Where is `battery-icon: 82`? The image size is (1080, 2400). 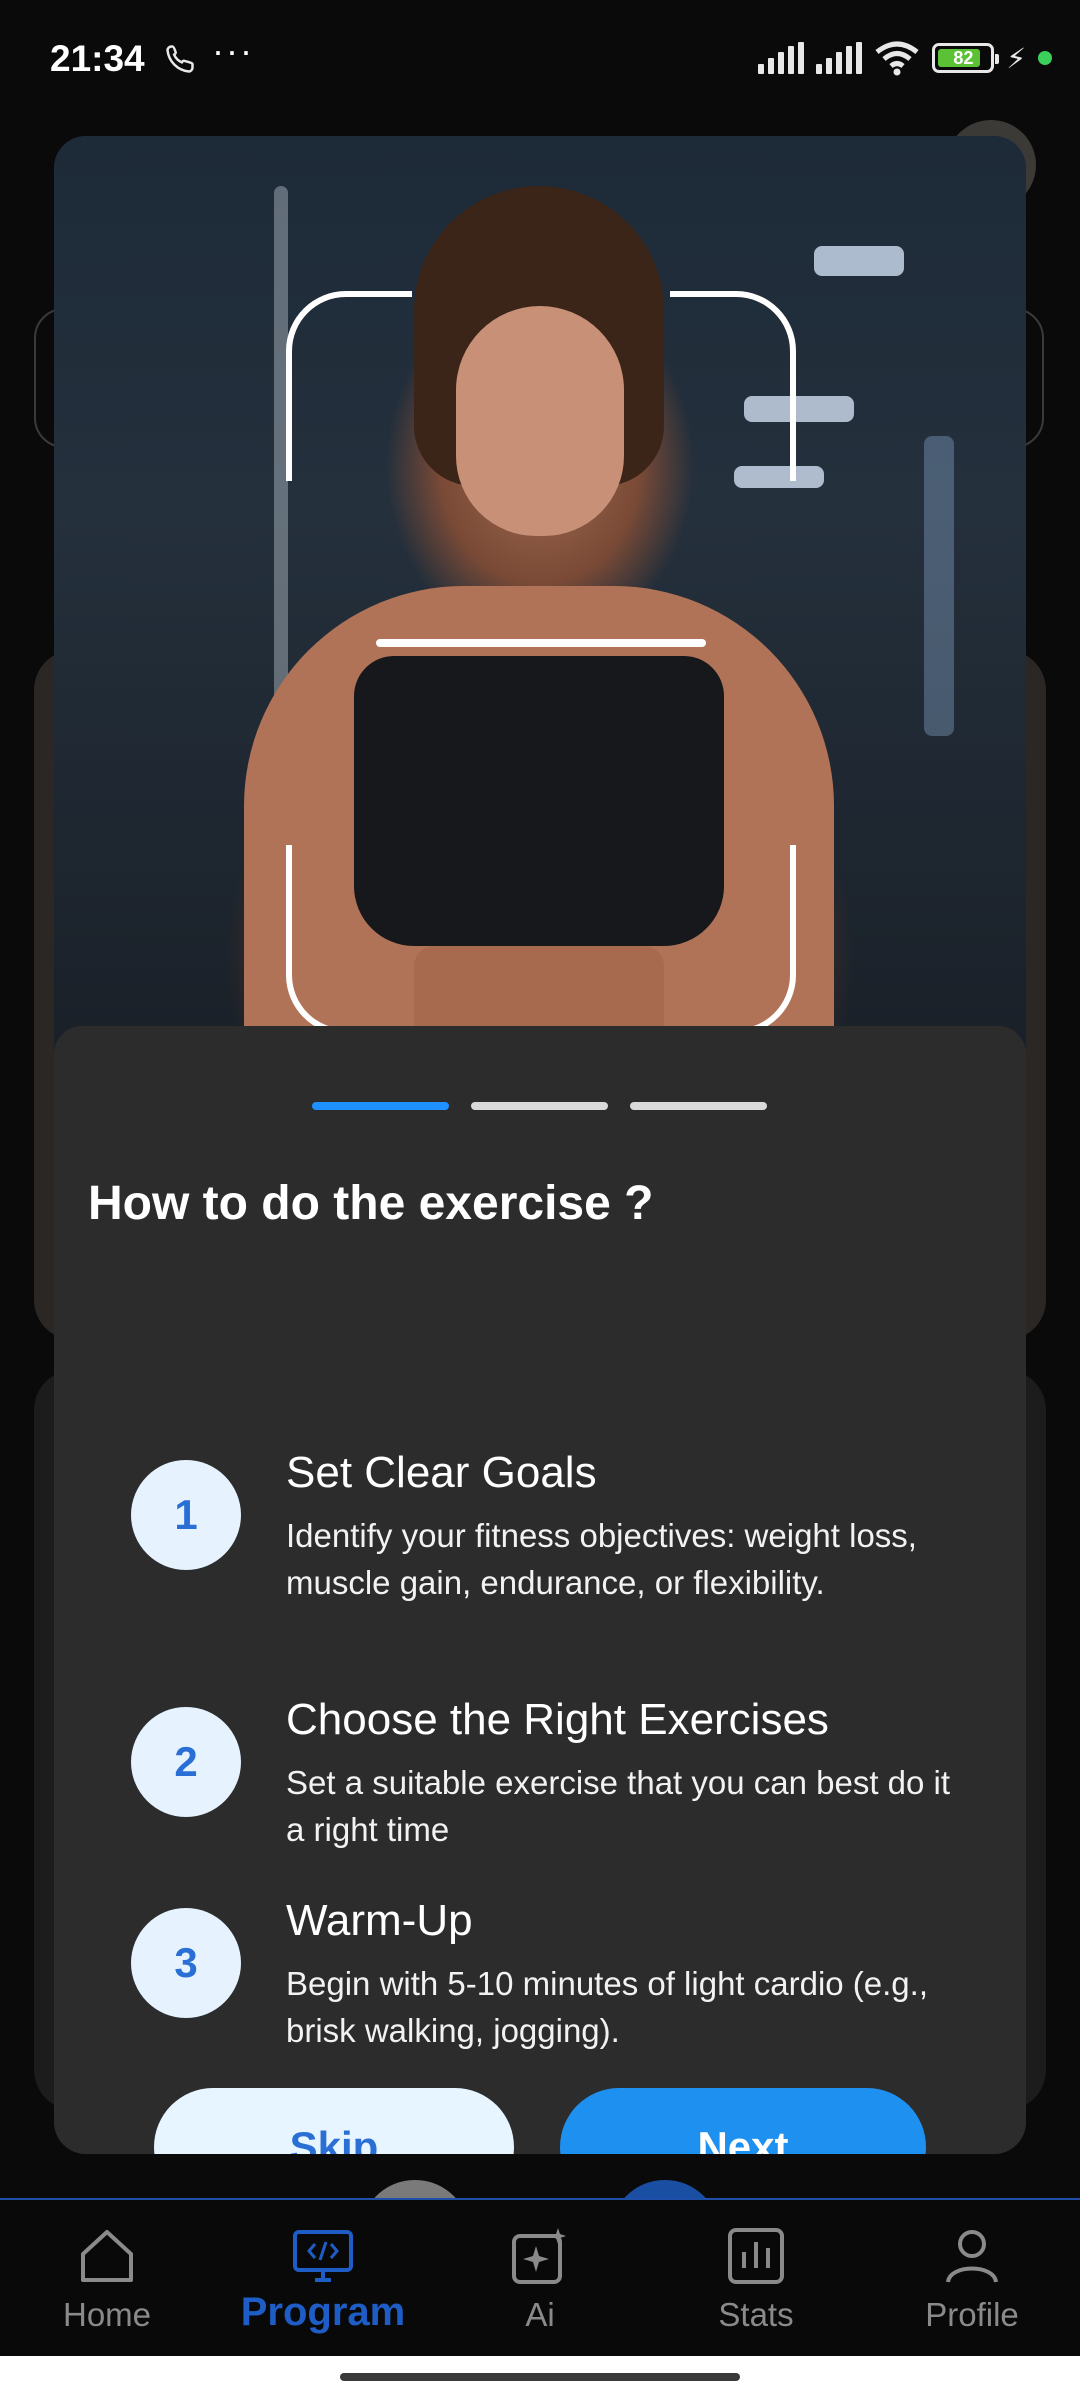 battery-icon: 82 is located at coordinates (966, 58).